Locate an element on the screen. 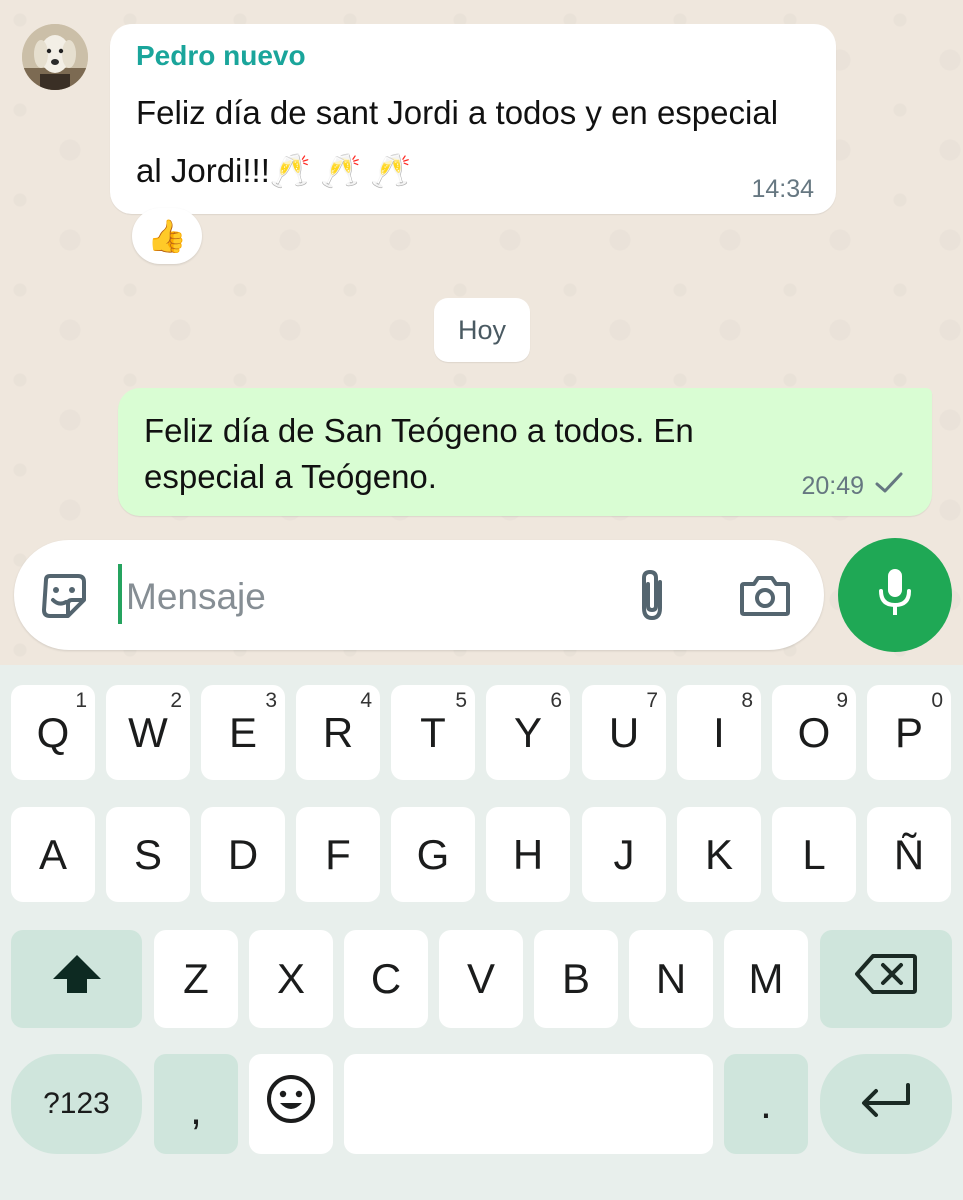 The image size is (963, 1200). attach-icon is located at coordinates (652, 598).